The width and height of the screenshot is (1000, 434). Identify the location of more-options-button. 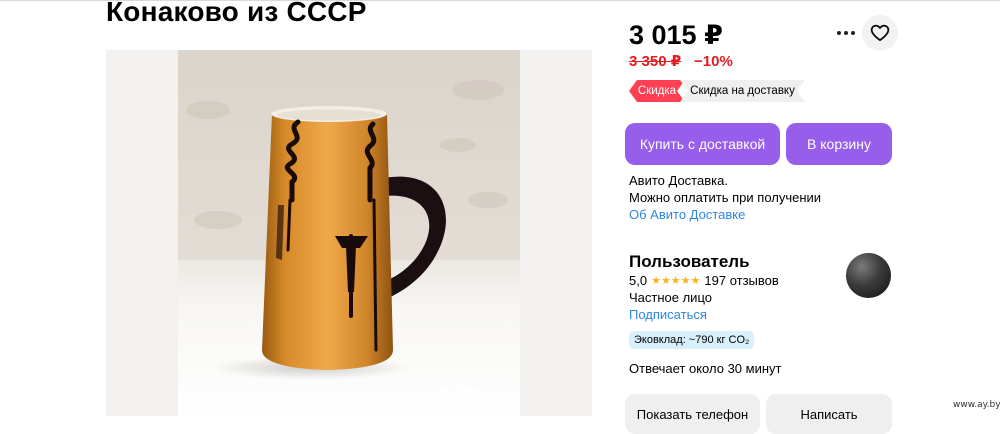
(847, 33).